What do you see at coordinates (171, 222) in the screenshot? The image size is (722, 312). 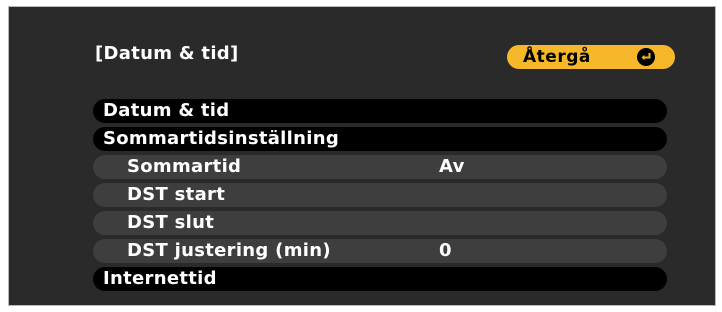 I see `menu-item-label: DST slut` at bounding box center [171, 222].